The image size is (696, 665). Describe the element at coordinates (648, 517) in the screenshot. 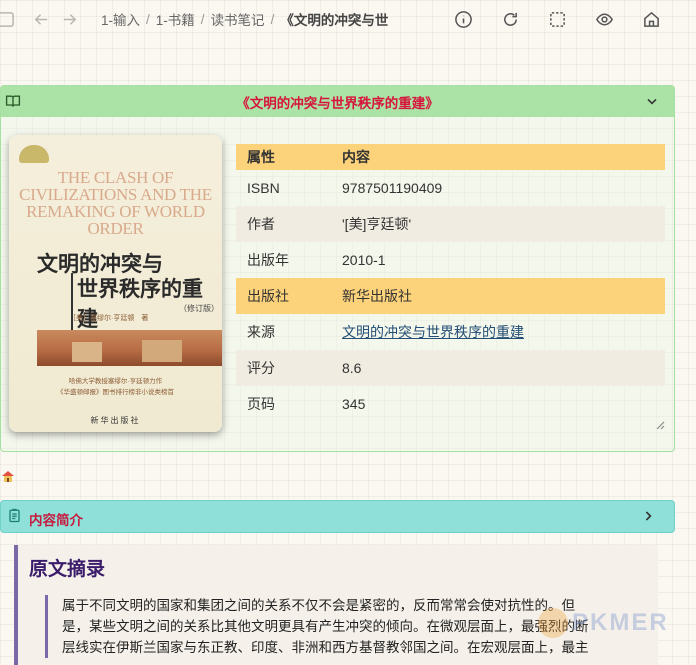

I see `chevron-right-icon` at that location.